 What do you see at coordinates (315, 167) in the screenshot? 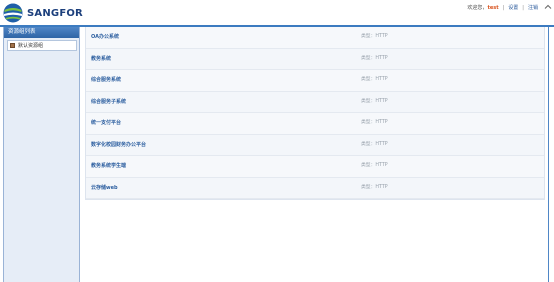
I see `resource-row: 教务系统学生端 类型：HTTP` at bounding box center [315, 167].